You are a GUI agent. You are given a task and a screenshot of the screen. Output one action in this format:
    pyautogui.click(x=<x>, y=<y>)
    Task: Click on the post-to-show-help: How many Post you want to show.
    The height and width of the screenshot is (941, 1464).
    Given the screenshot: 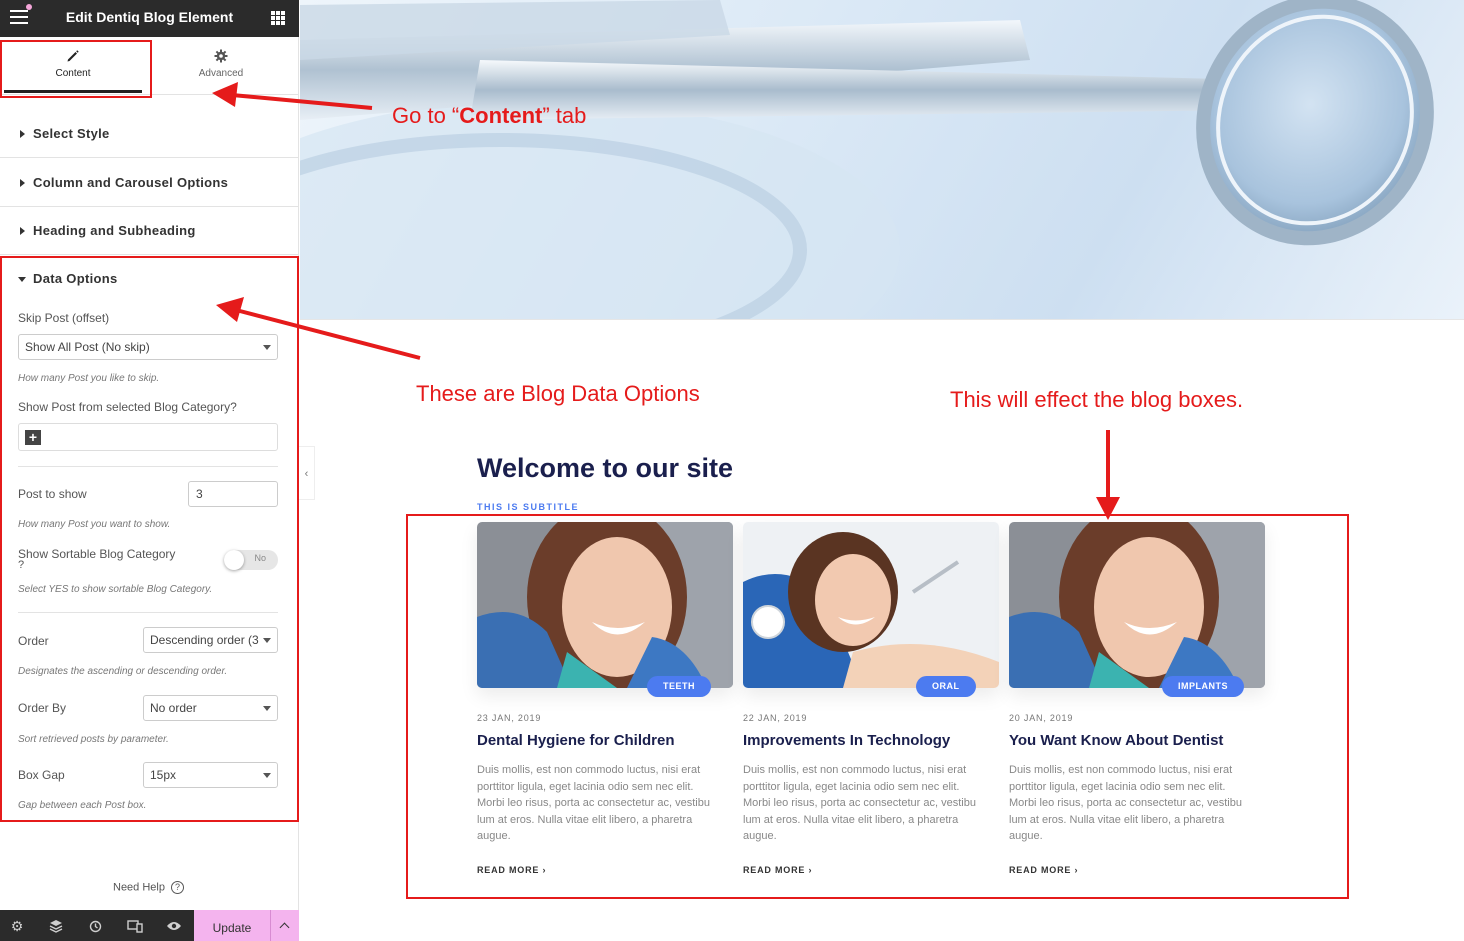 What is the action you would take?
    pyautogui.click(x=94, y=524)
    